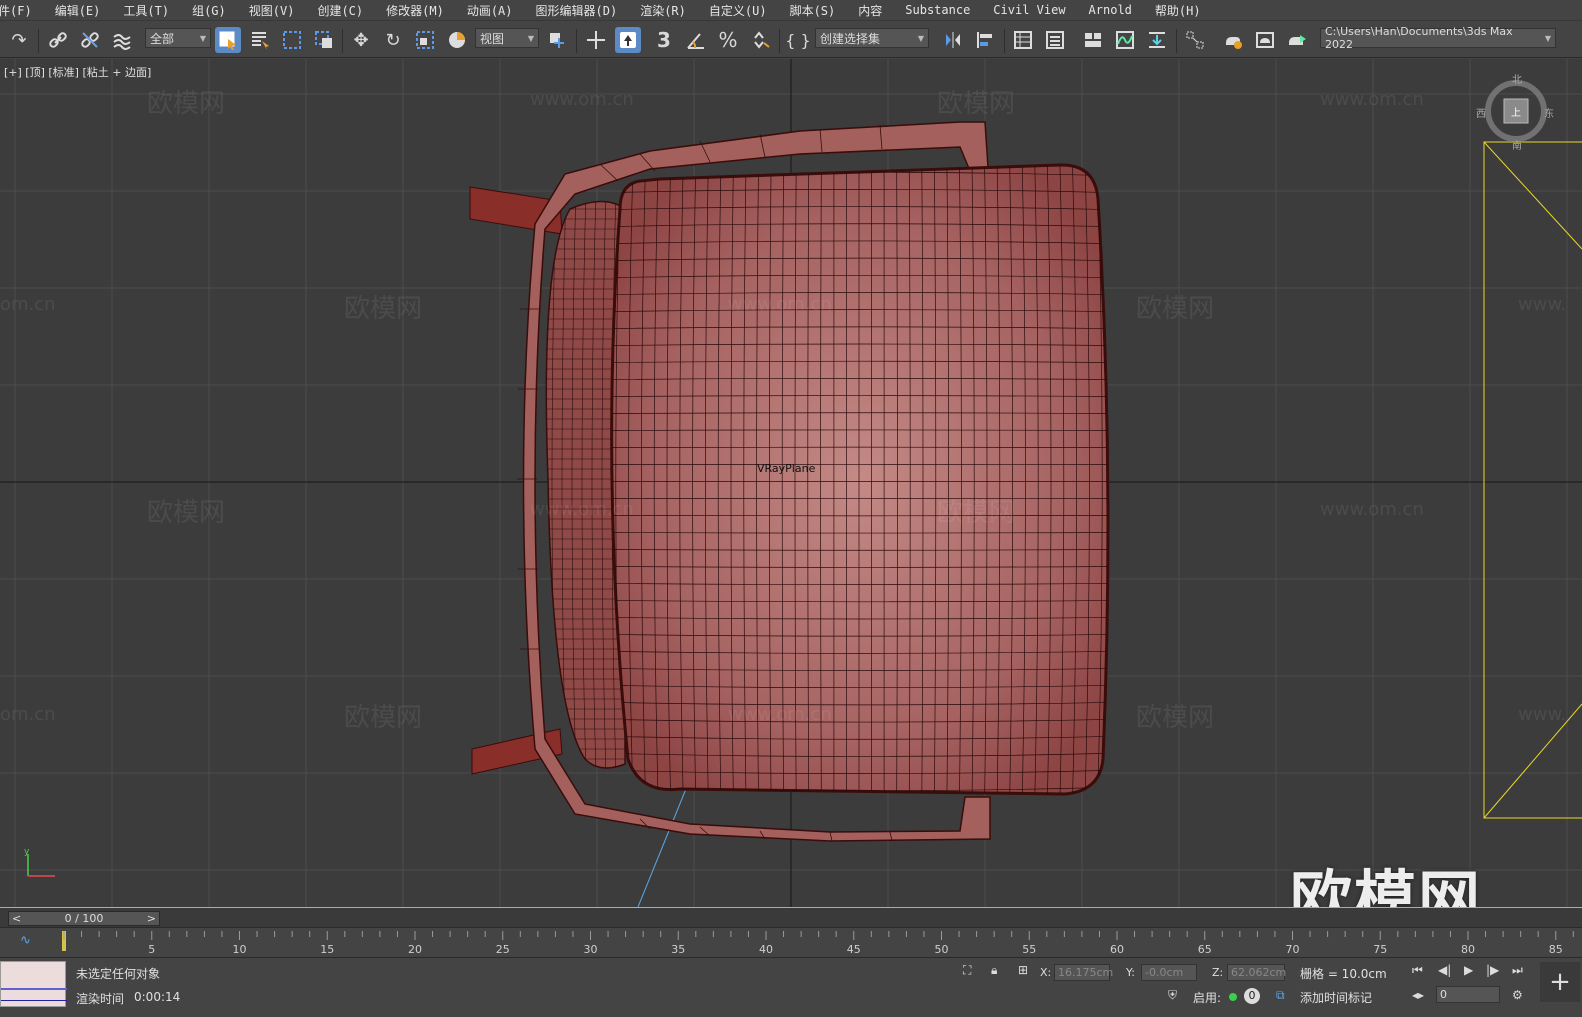 The image size is (1582, 1017). Describe the element at coordinates (749, 10) in the screenshot. I see `menu-item-10: 自定义(U)` at that location.